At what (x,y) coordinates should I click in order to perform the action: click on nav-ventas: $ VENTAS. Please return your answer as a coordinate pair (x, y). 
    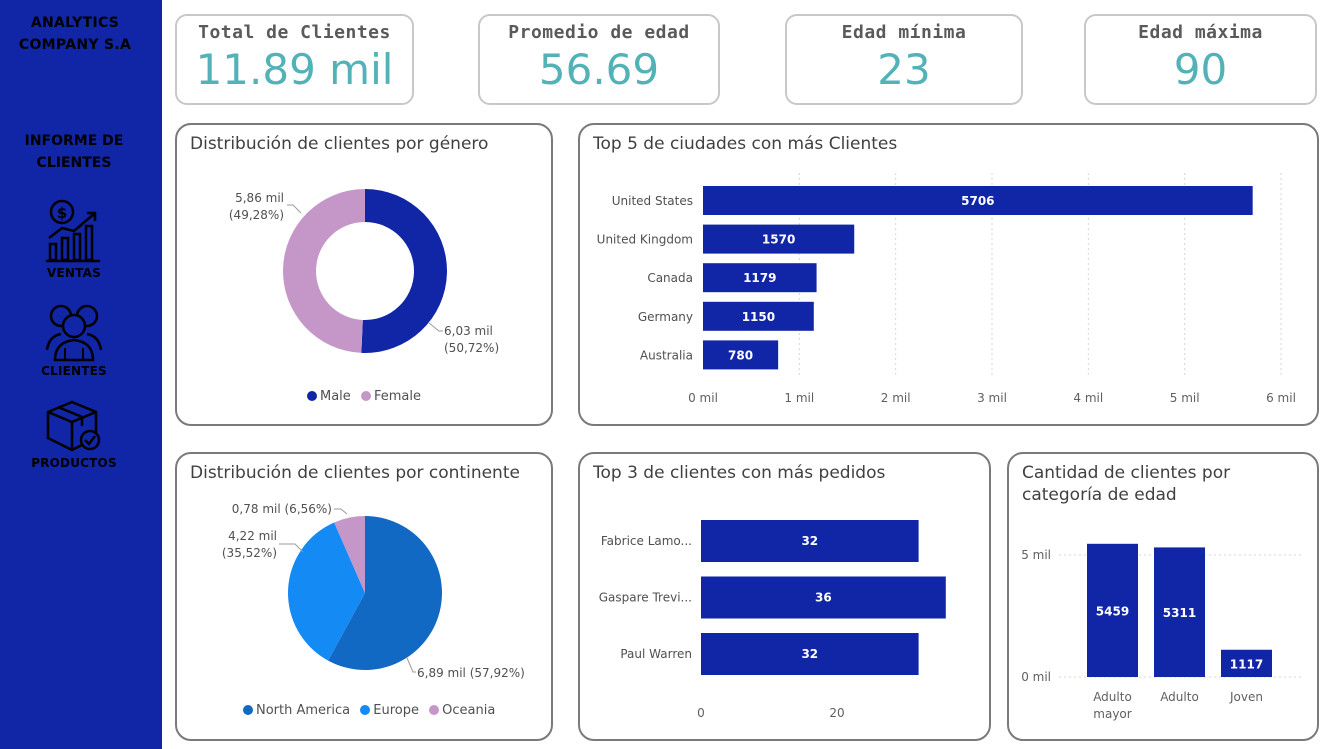
    Looking at the image, I should click on (74, 239).